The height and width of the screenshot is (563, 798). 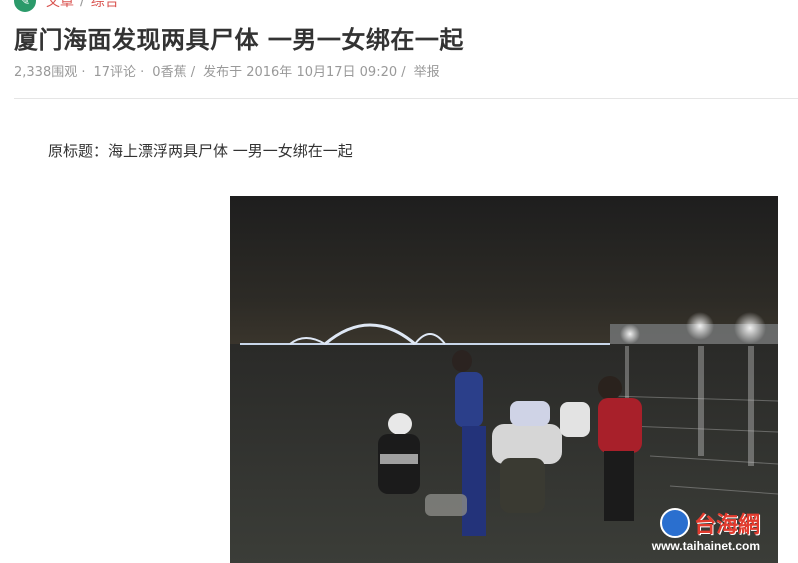 What do you see at coordinates (200, 151) in the screenshot?
I see `original-title: 原标题：海上漂浮两具尸体 一男一女绑在一起` at bounding box center [200, 151].